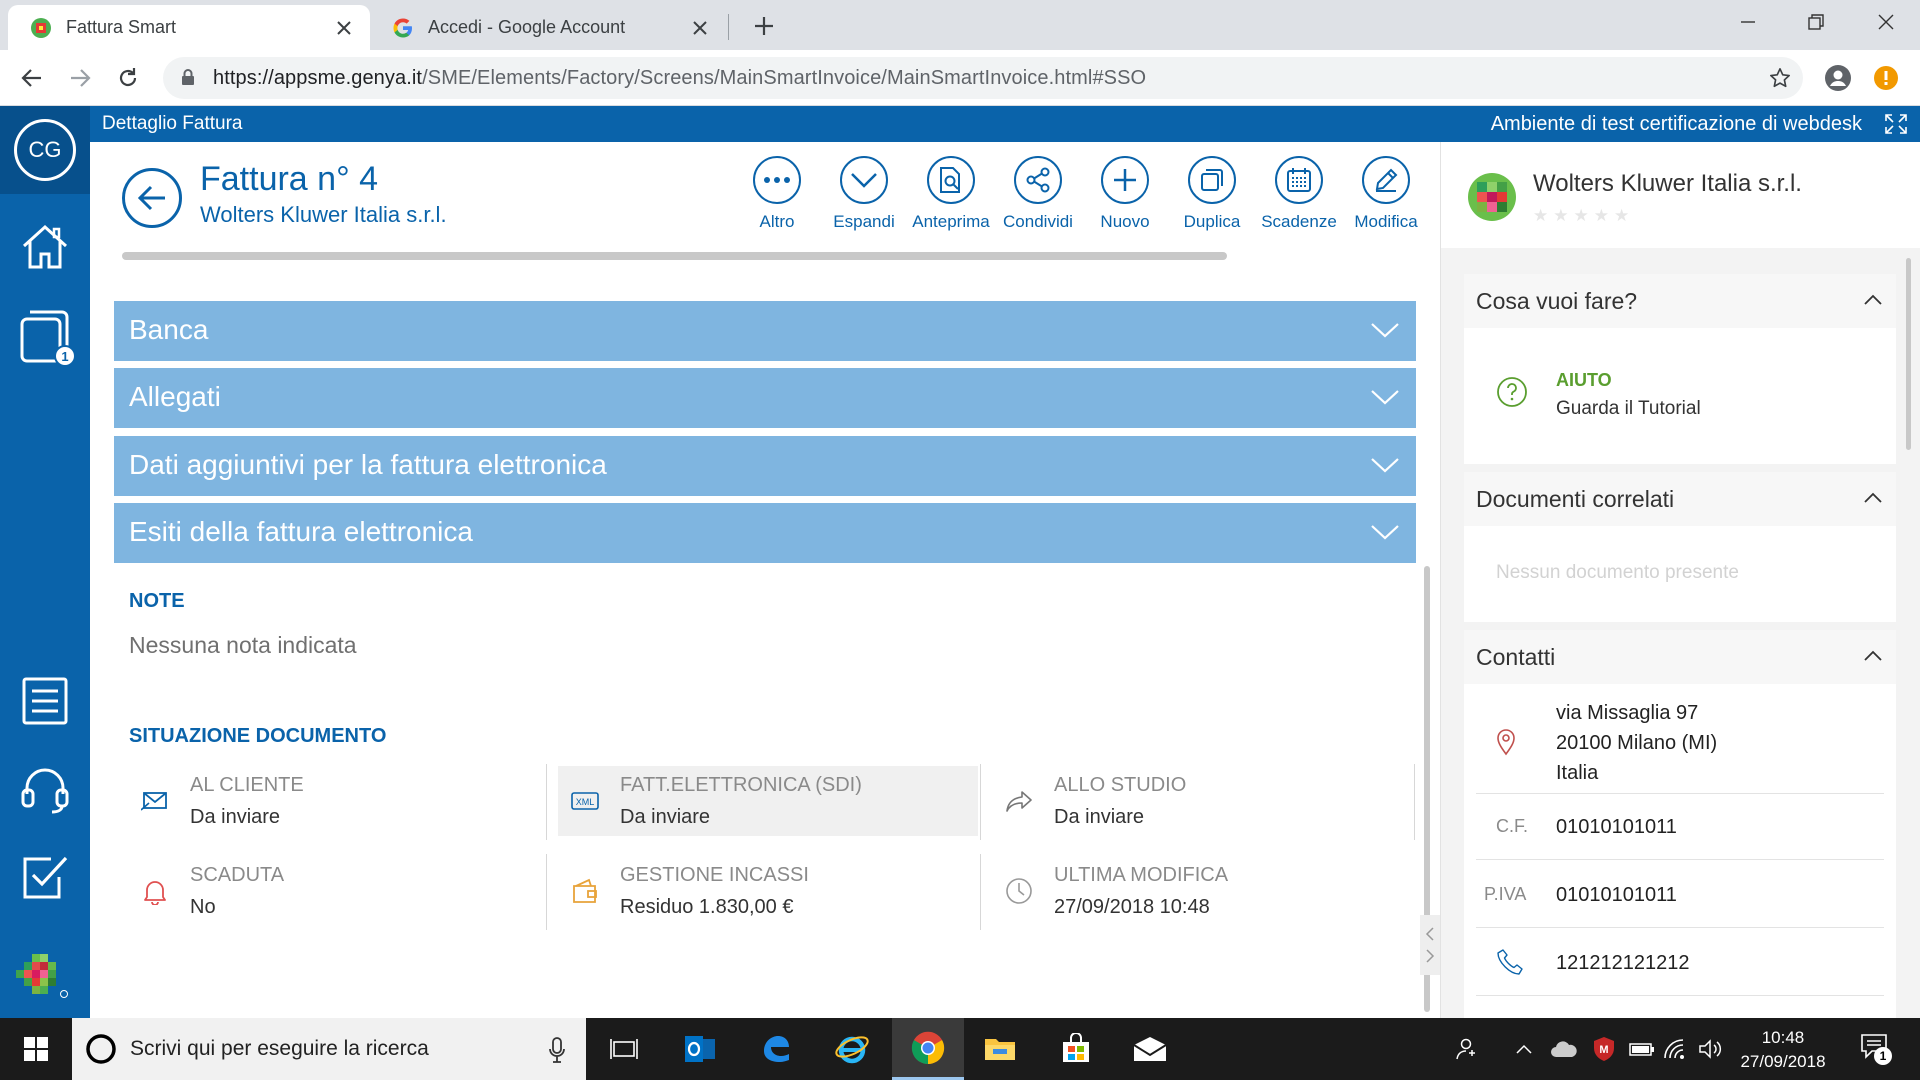 This screenshot has width=1920, height=1080. I want to click on condividi-button: Condividi, so click(1038, 194).